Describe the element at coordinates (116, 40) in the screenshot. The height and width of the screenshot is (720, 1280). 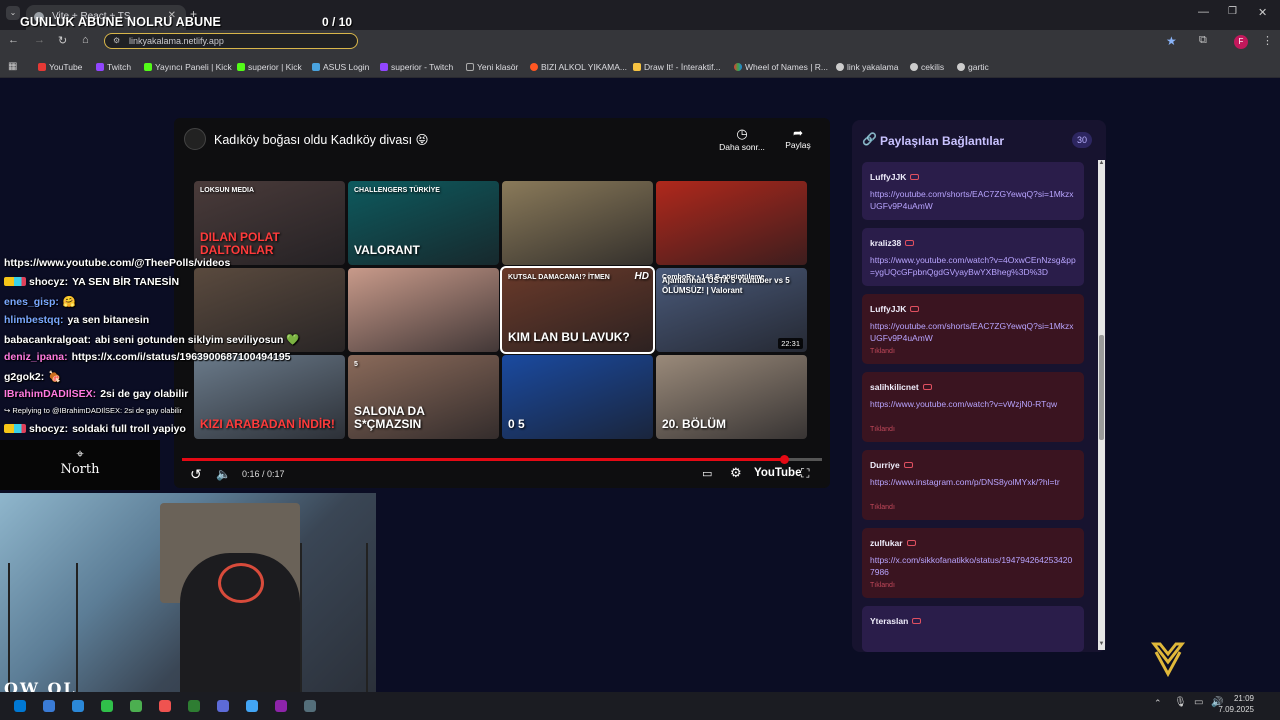
I see `site-info-icon: ⚙` at that location.